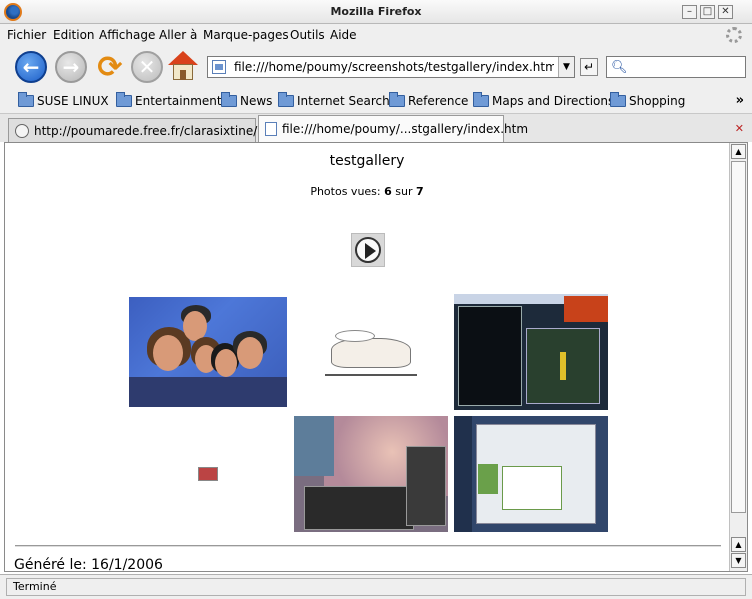  Describe the element at coordinates (589, 67) in the screenshot. I see `go-button: ↵` at that location.